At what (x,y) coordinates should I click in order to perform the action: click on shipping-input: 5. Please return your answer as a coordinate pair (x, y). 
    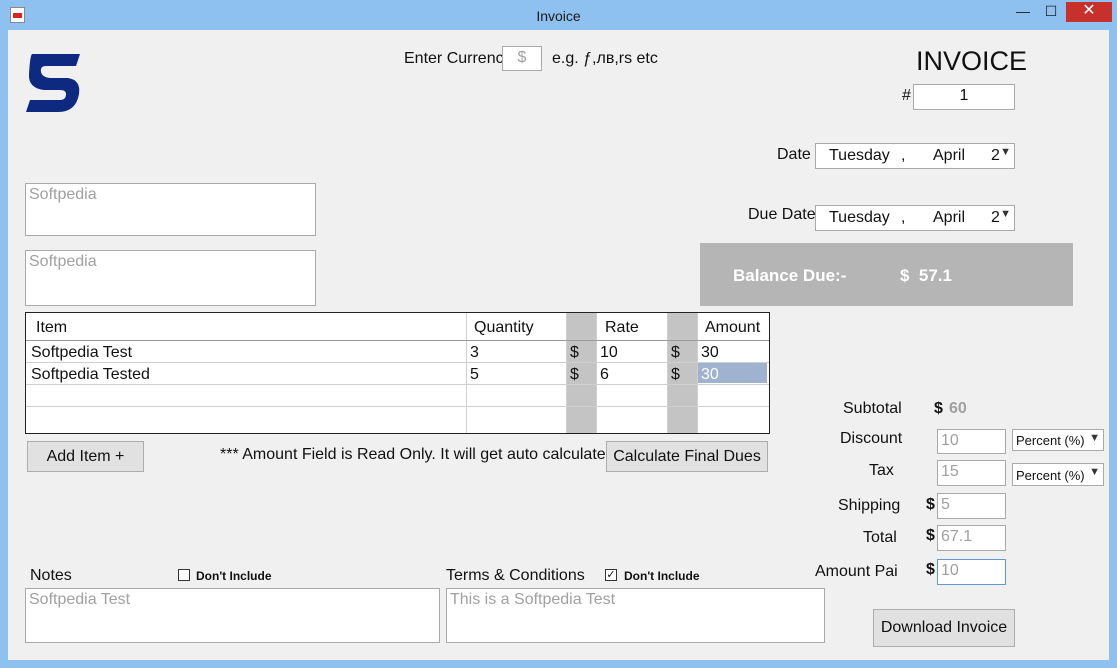
    Looking at the image, I should click on (971, 506).